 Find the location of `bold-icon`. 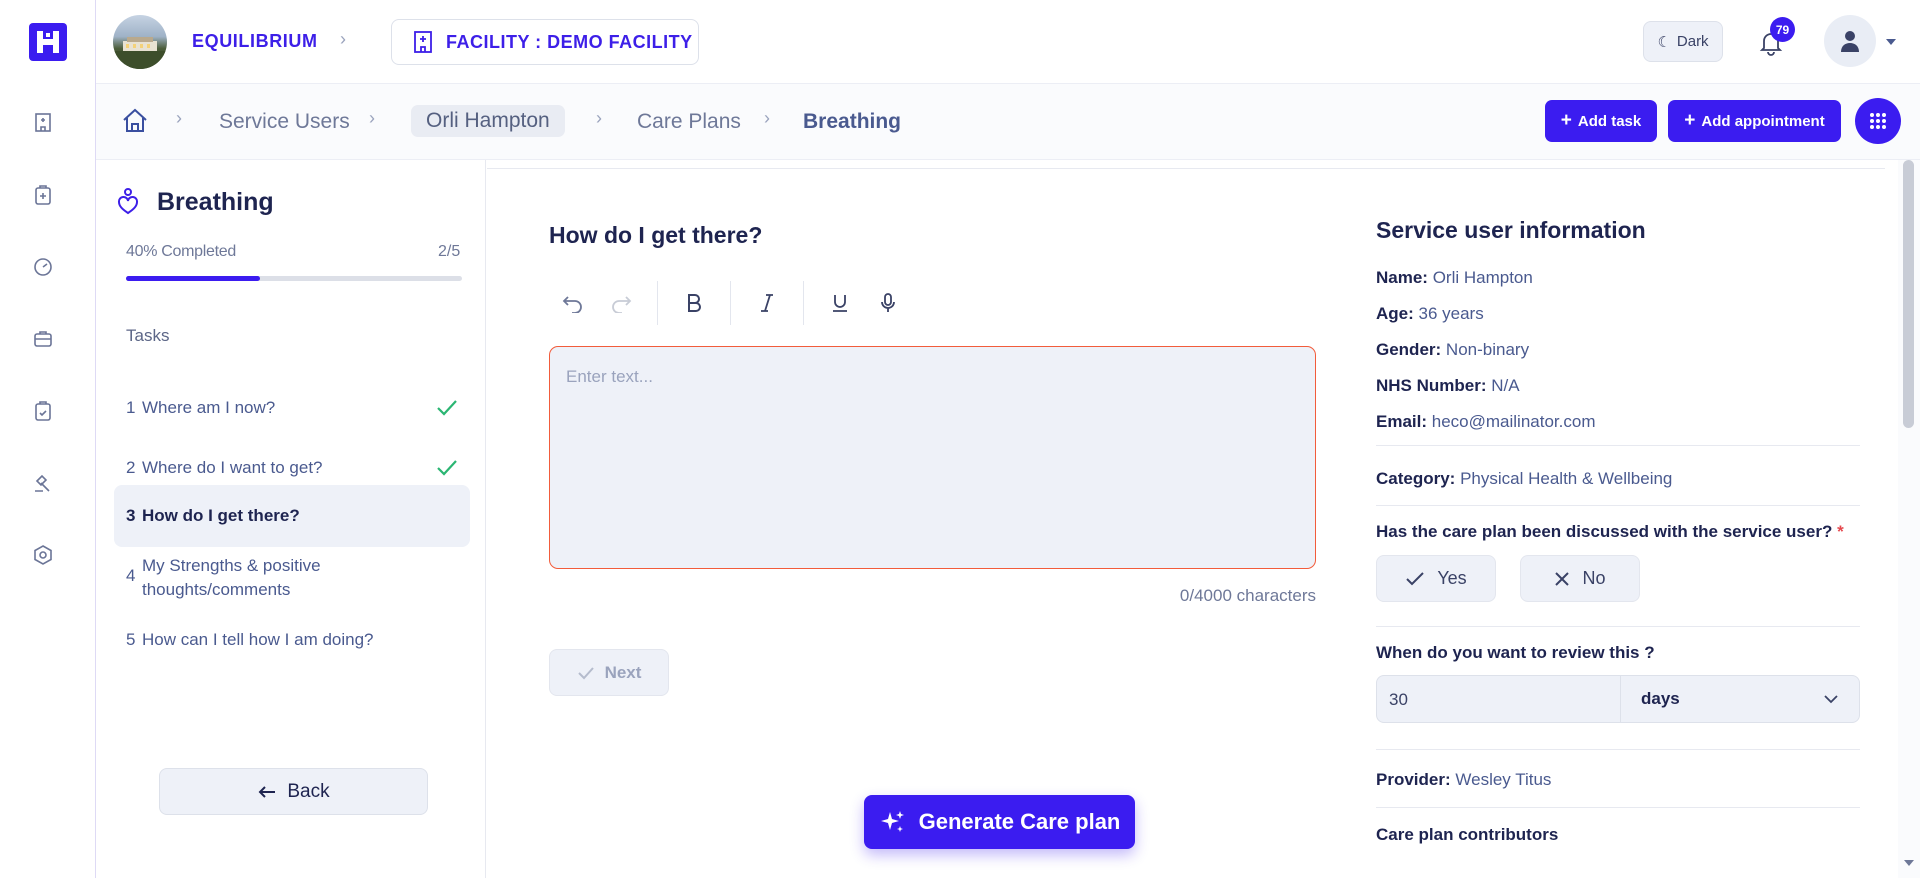

bold-icon is located at coordinates (694, 303).